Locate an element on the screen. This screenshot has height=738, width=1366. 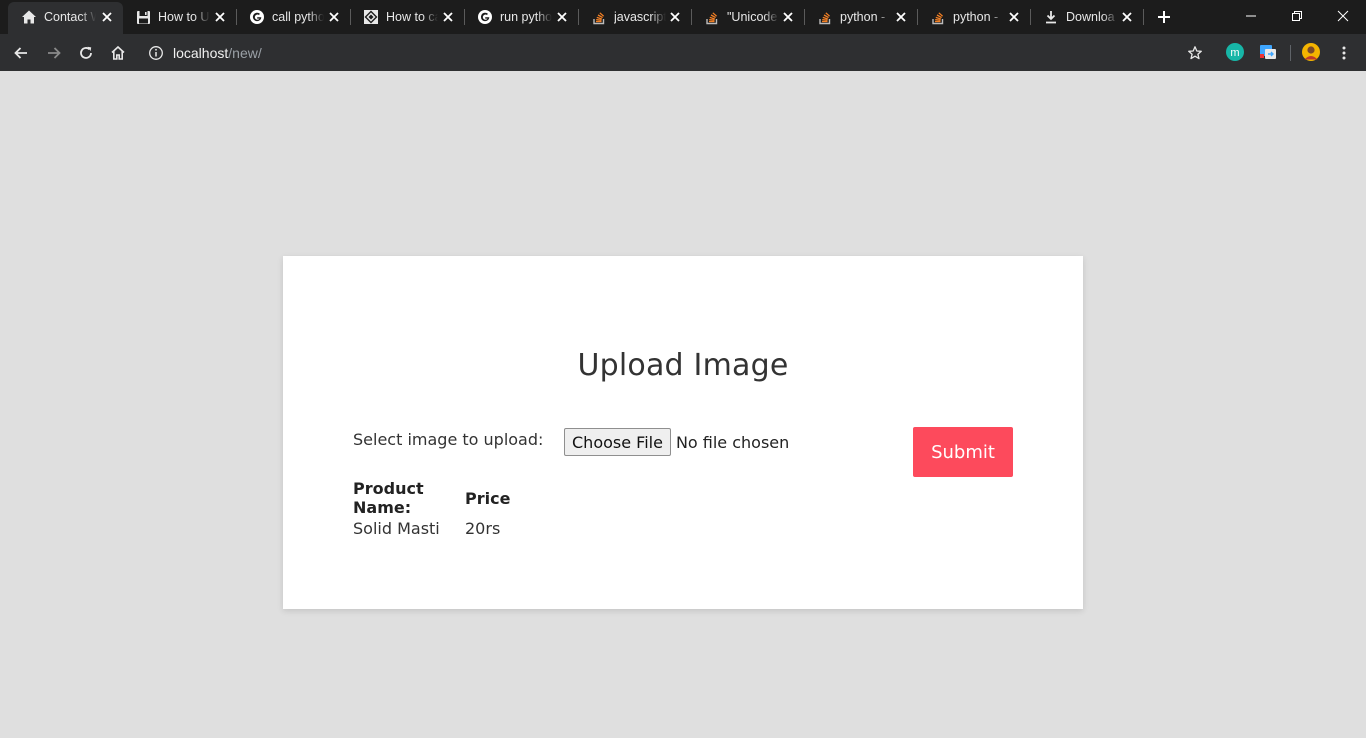
avatar is located at coordinates (1311, 52).